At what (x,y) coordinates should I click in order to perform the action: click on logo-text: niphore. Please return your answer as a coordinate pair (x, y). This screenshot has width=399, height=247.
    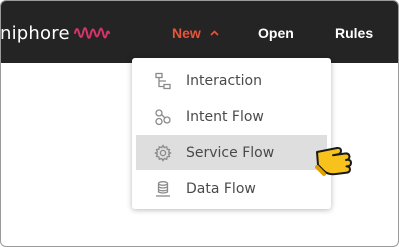
    Looking at the image, I should click on (35, 33).